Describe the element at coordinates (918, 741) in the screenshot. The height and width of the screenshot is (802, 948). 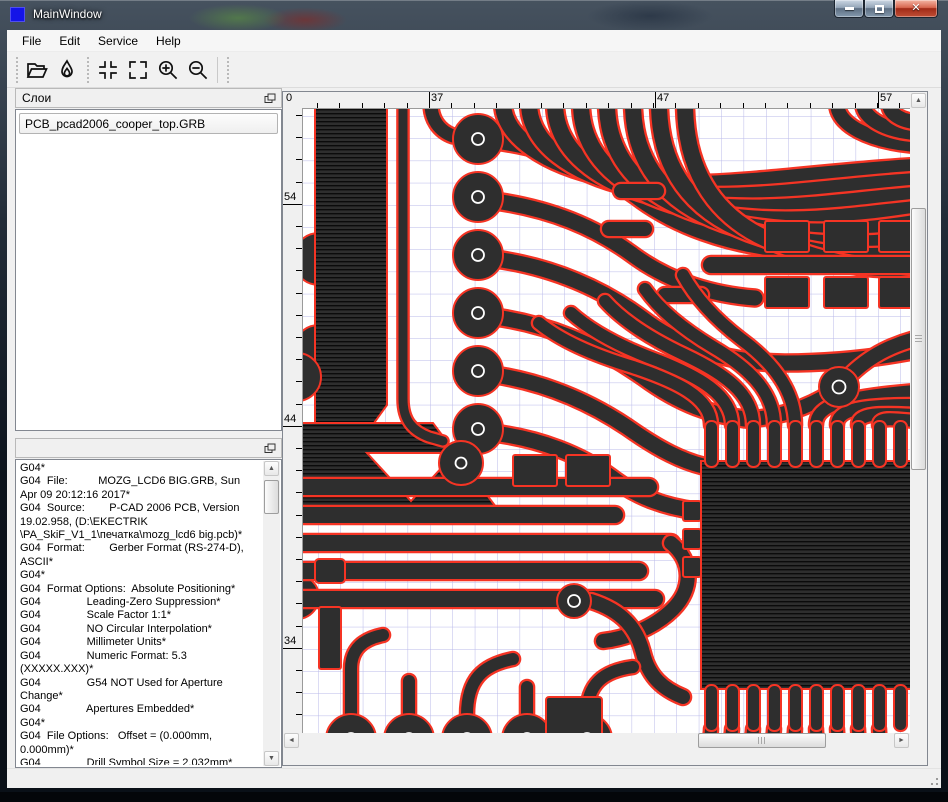
I see `scrollbar-corner` at that location.